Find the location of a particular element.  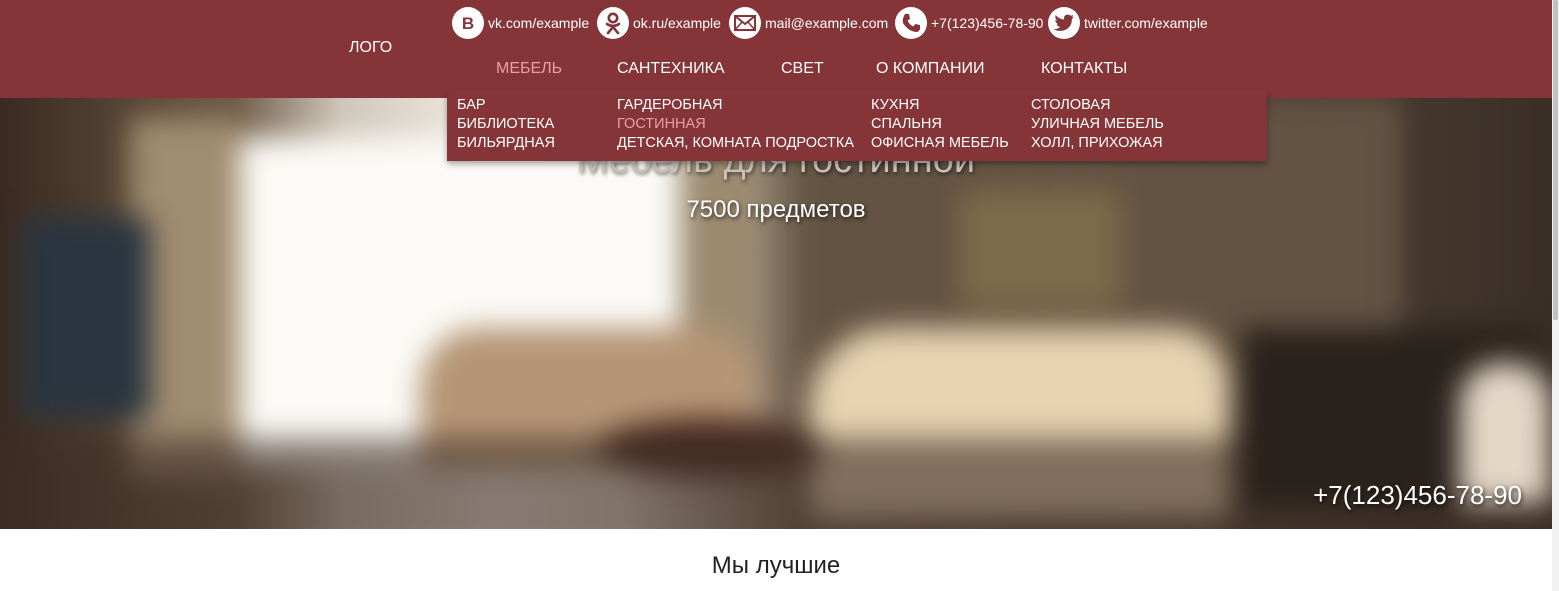

dropdown-item-kids-room: ДЕТСКАЯ, КОМНАТА ПОДРОСТКА is located at coordinates (735, 143).